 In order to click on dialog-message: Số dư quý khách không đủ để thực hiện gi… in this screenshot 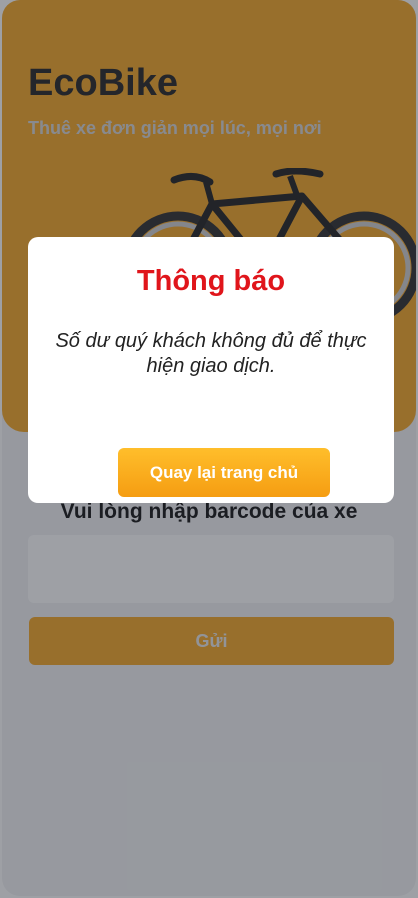, I will do `click(211, 353)`.